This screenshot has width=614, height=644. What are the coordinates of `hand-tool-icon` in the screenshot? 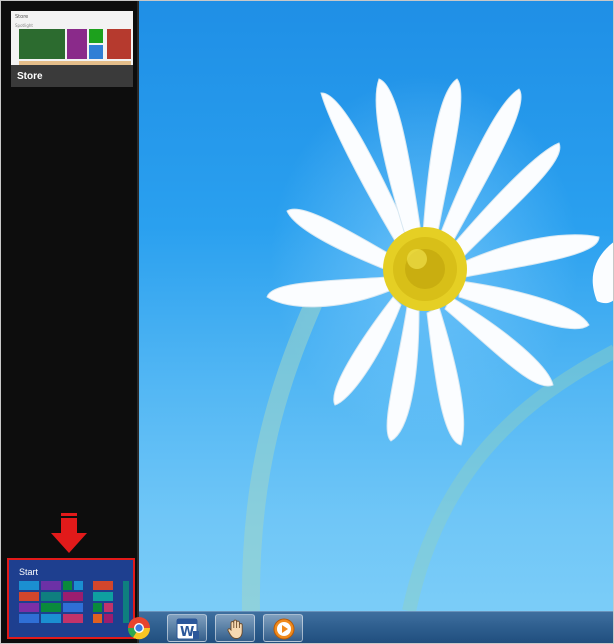 It's located at (235, 629).